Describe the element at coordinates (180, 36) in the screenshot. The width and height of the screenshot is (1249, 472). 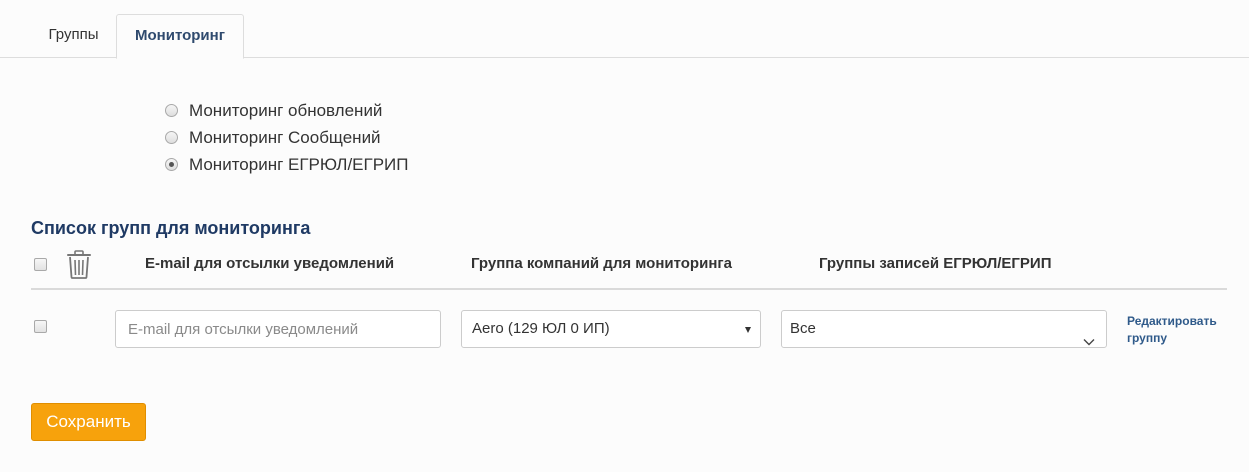
I see `tab-monitoring: Мониторинг` at that location.